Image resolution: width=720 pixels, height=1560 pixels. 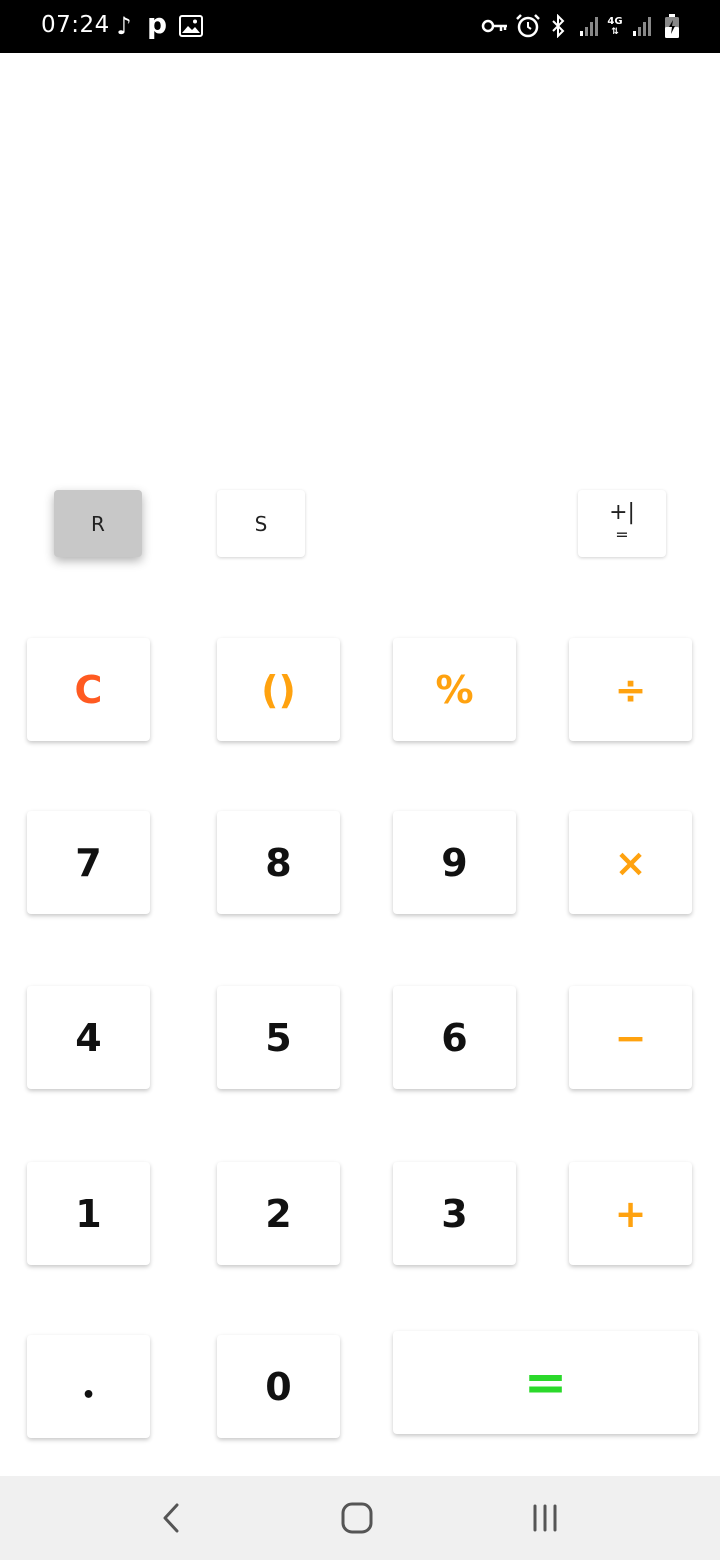 I want to click on r-button: R, so click(x=98, y=523).